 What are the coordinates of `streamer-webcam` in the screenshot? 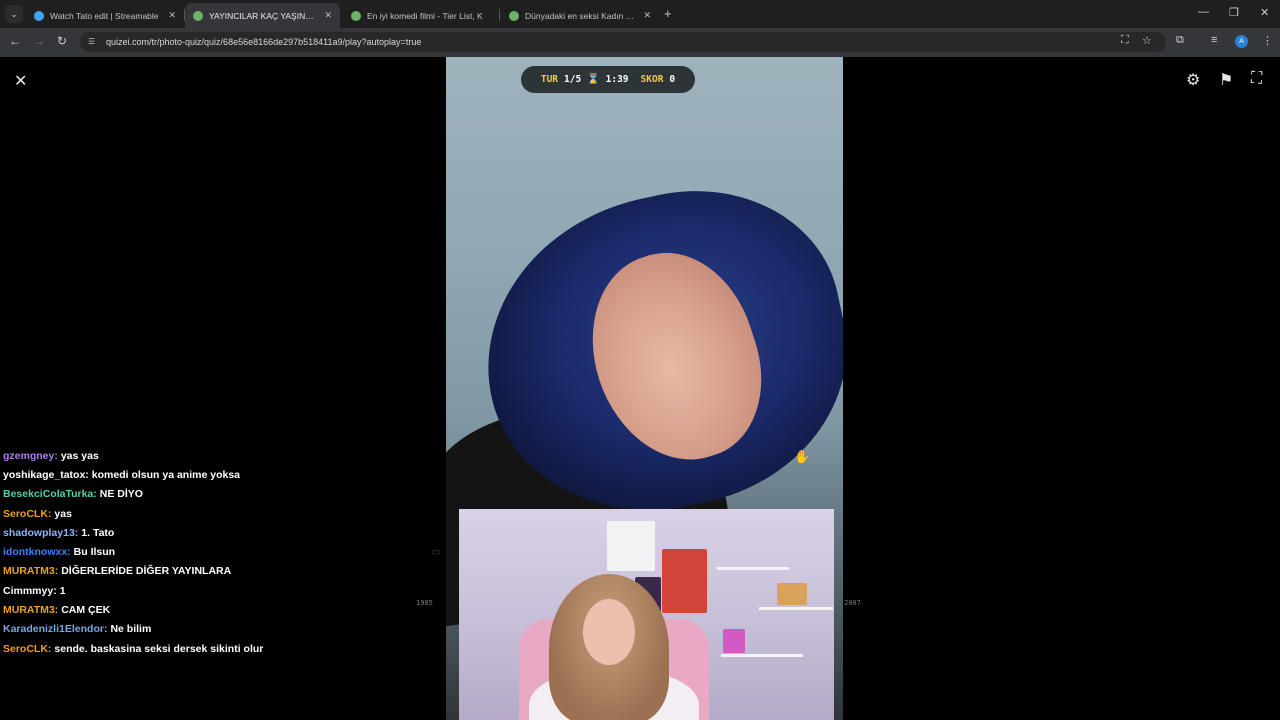 It's located at (646, 614).